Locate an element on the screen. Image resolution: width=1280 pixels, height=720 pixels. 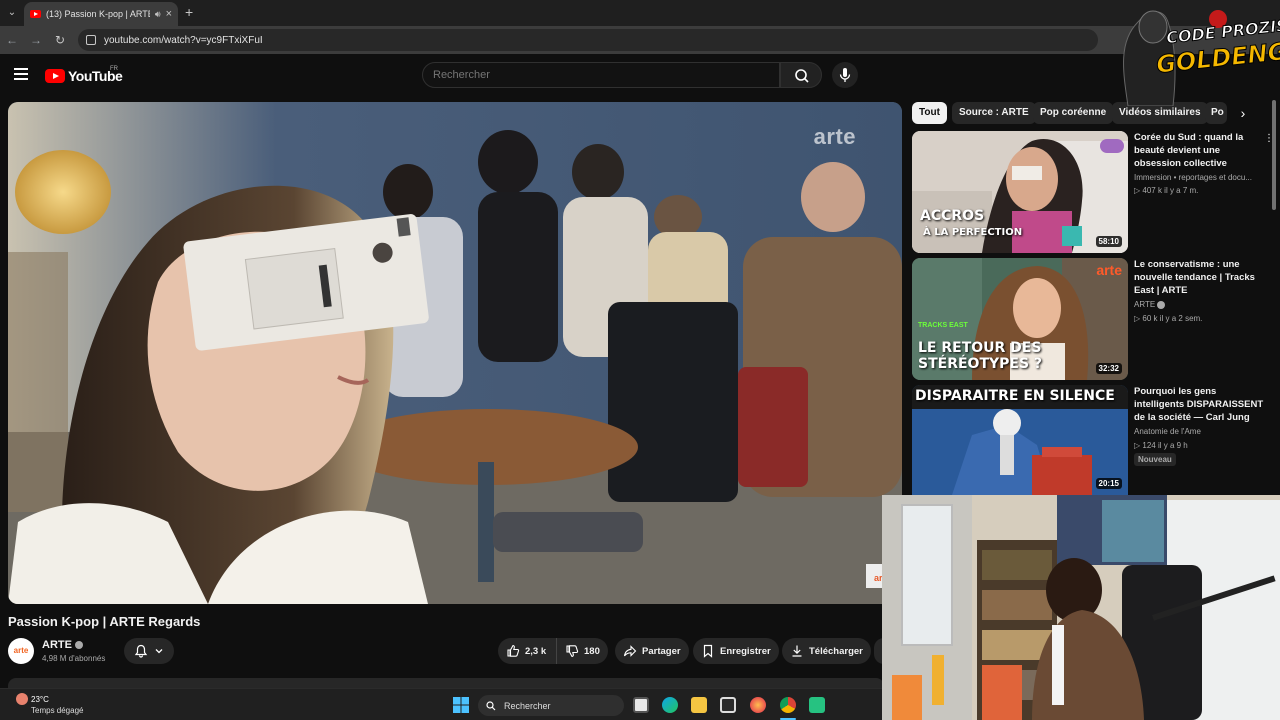
share-button: Partager is located at coordinates (652, 651).